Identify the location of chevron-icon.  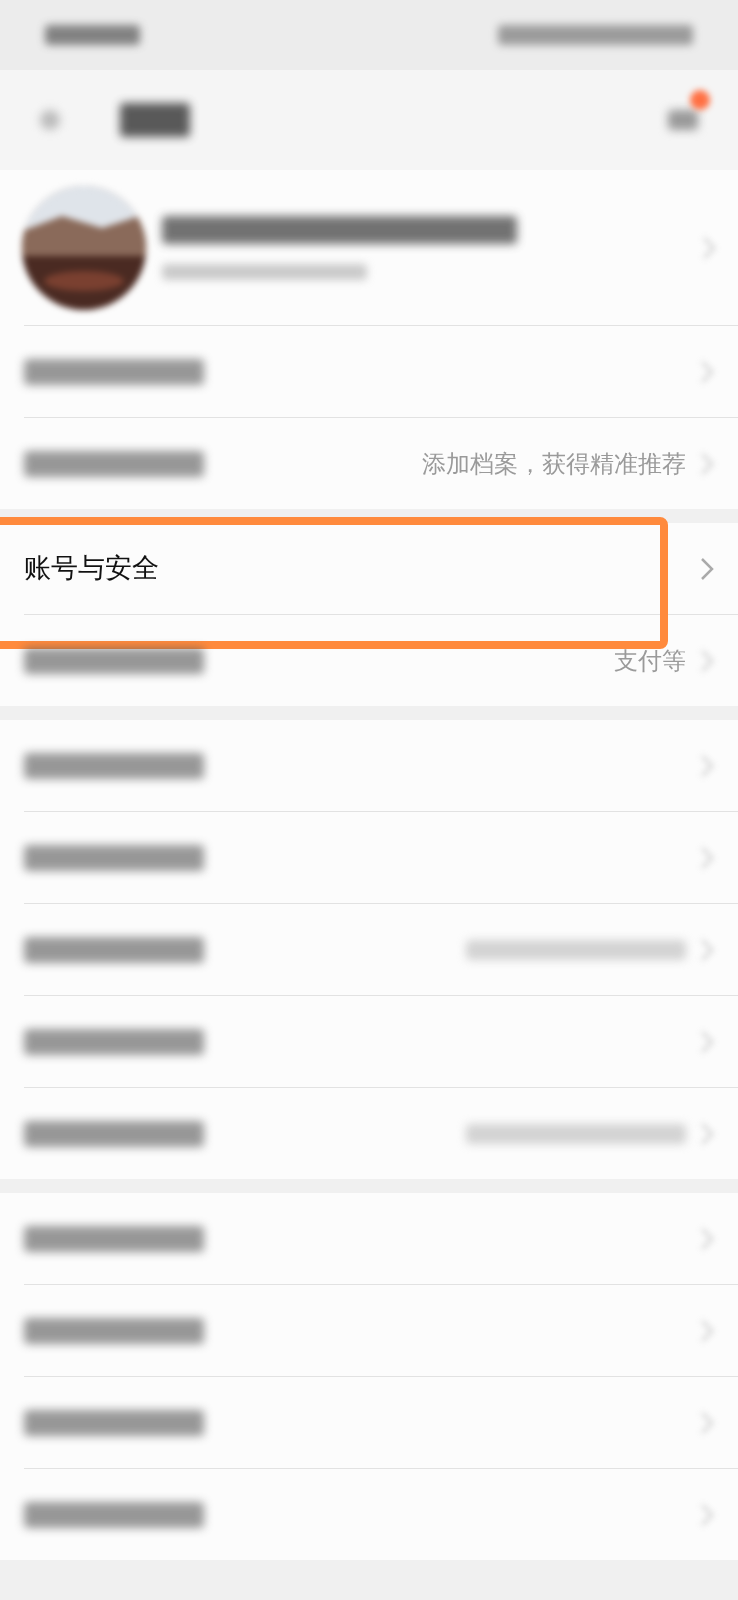
(707, 568).